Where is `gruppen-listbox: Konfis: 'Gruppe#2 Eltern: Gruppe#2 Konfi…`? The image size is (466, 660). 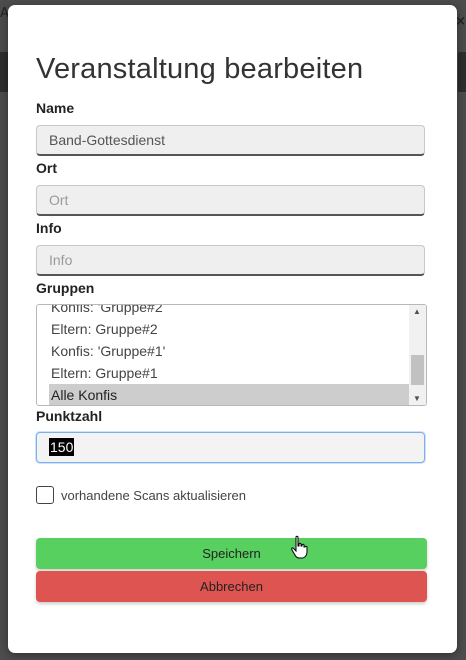 gruppen-listbox: Konfis: 'Gruppe#2 Eltern: Gruppe#2 Konfi… is located at coordinates (231, 355).